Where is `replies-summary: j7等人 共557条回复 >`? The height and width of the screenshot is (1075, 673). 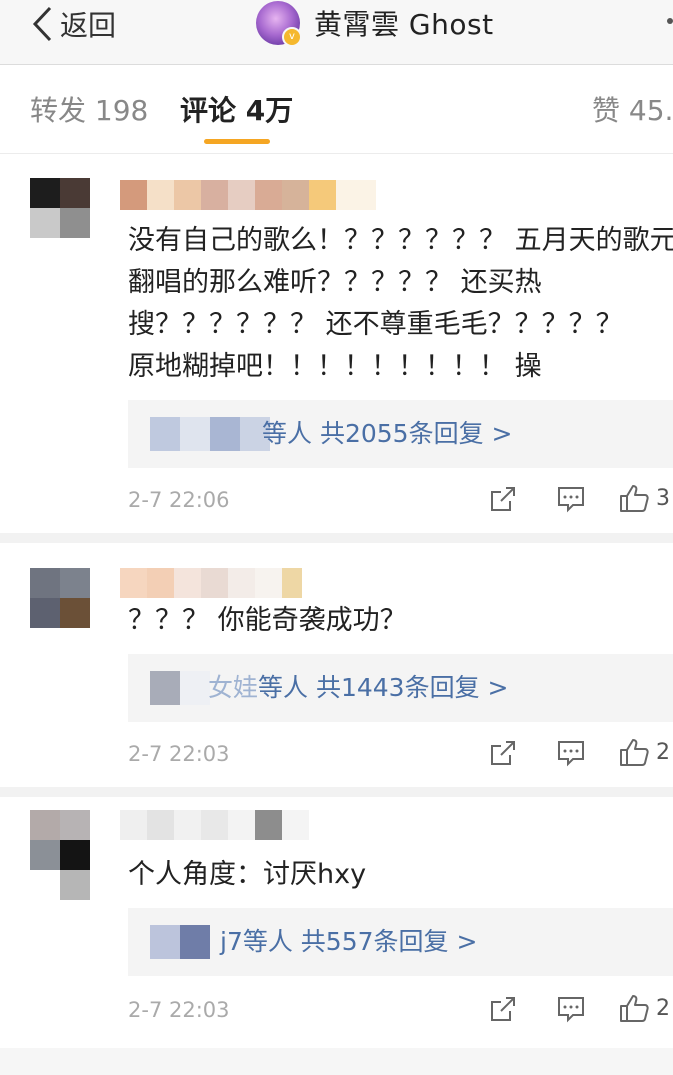 replies-summary: j7等人 共557条回复 > is located at coordinates (400, 942).